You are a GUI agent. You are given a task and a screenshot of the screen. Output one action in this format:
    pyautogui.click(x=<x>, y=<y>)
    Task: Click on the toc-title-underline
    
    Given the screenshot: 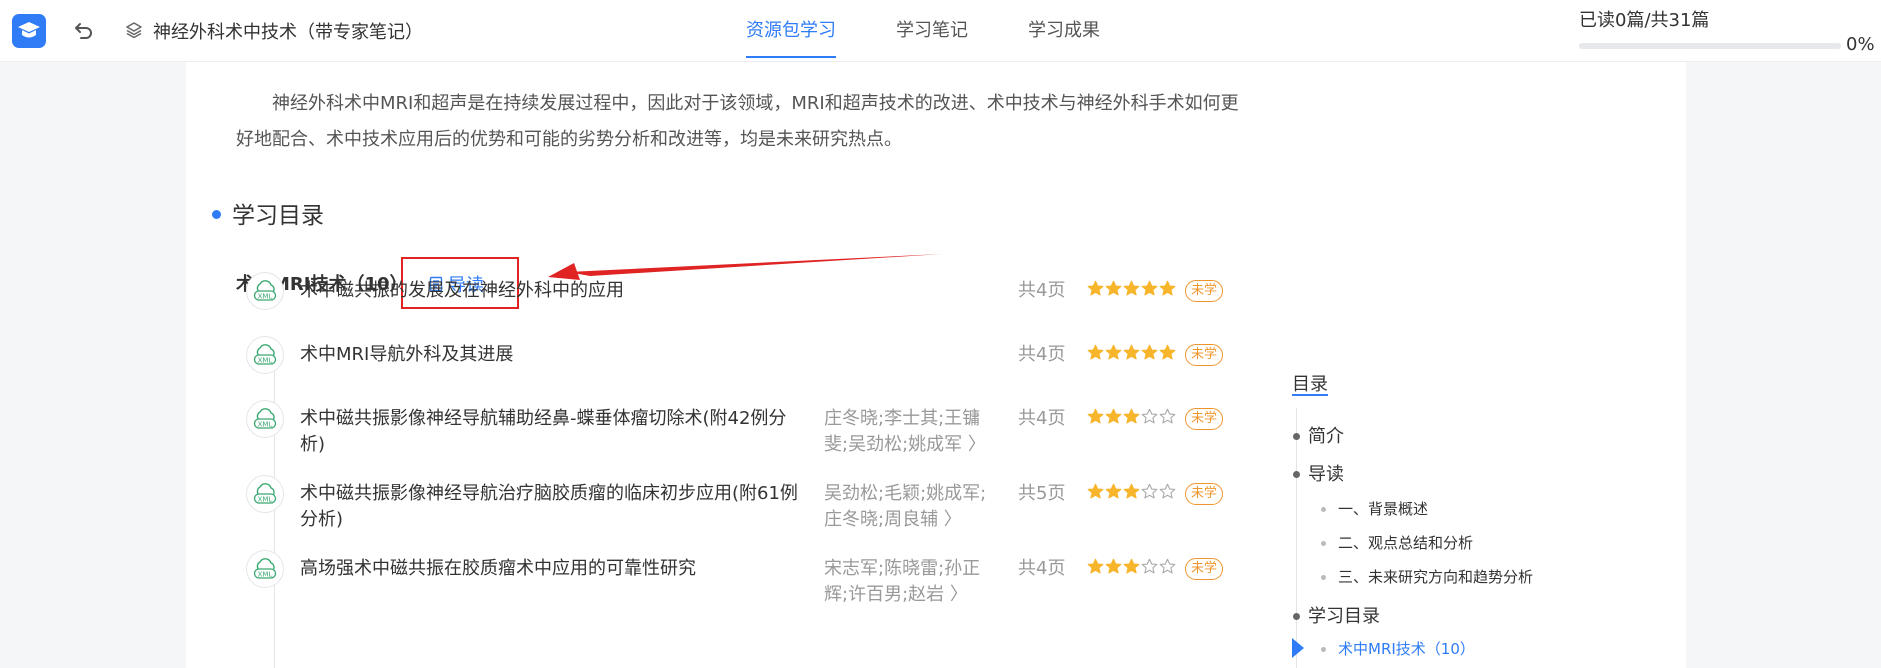 What is the action you would take?
    pyautogui.click(x=1310, y=395)
    